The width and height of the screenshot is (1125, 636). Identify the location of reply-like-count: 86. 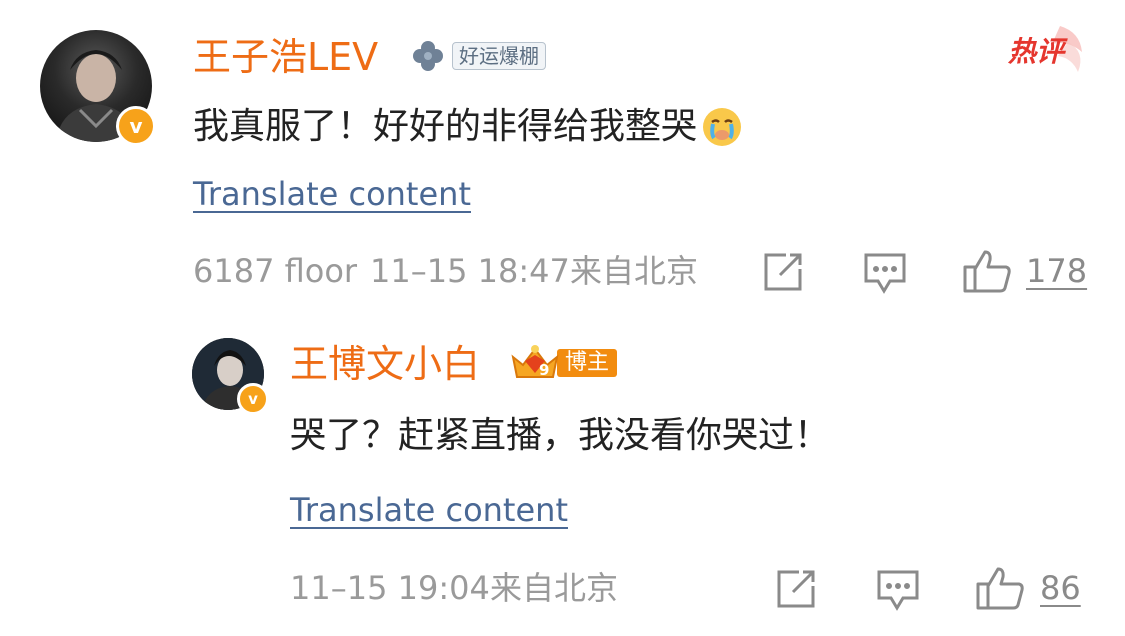
(1060, 588).